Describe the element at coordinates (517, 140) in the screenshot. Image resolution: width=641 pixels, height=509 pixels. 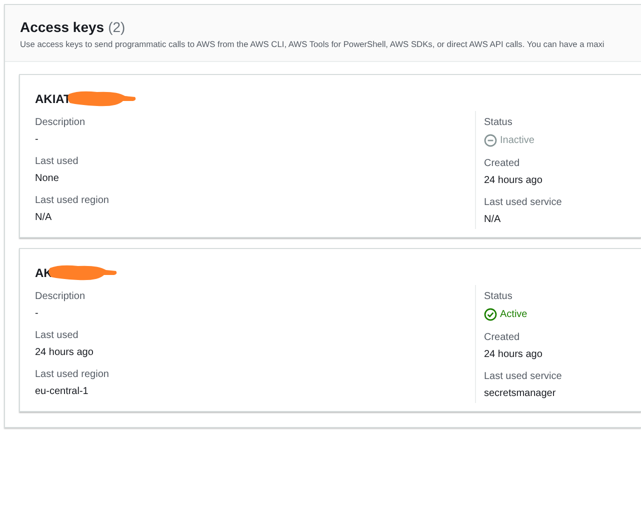
I see `status-text: Inactive` at that location.